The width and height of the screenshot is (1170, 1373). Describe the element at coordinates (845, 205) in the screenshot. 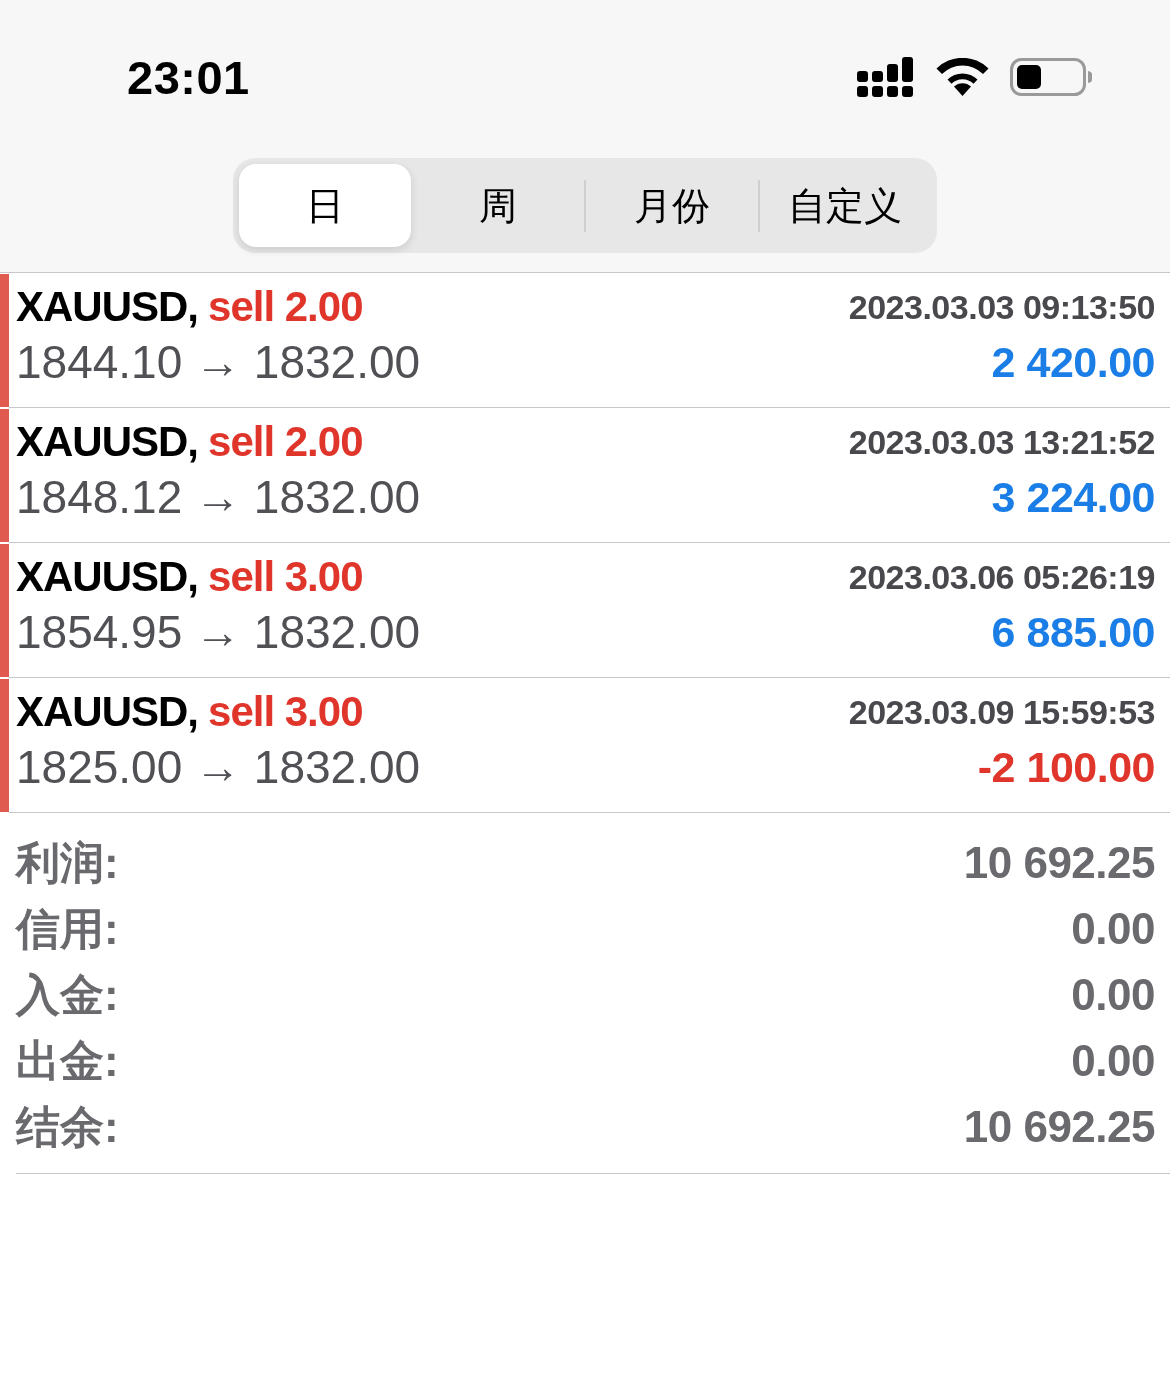

I see `period-tab: 自定义` at that location.